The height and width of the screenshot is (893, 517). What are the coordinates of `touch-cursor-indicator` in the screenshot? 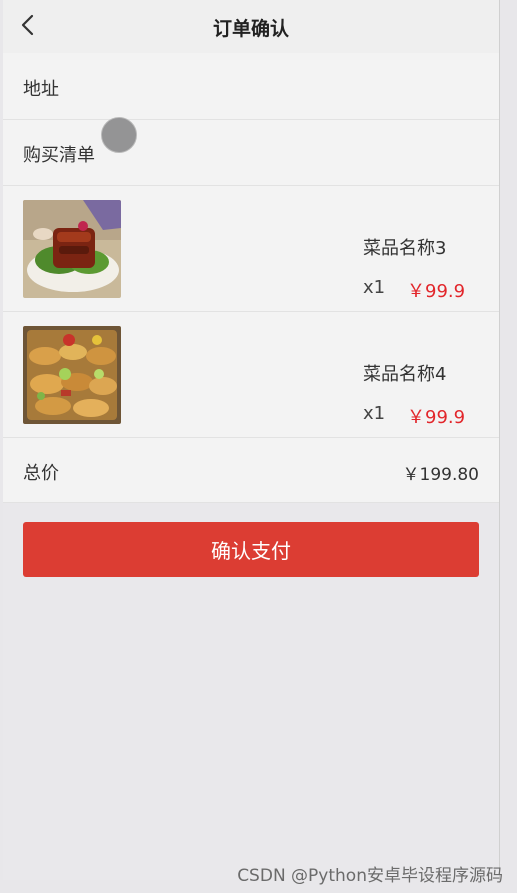 It's located at (119, 135).